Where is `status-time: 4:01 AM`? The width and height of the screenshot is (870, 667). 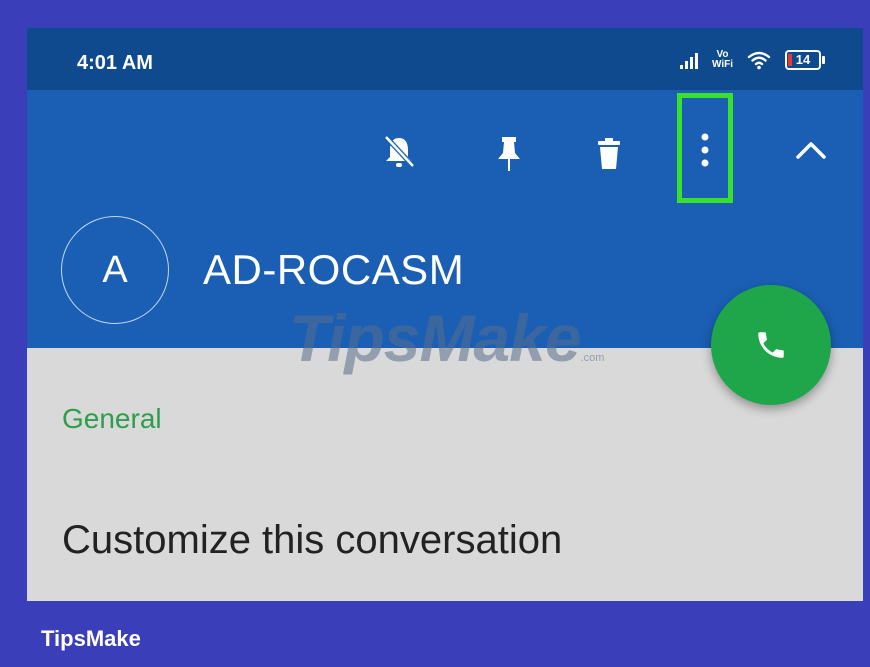 status-time: 4:01 AM is located at coordinates (115, 63).